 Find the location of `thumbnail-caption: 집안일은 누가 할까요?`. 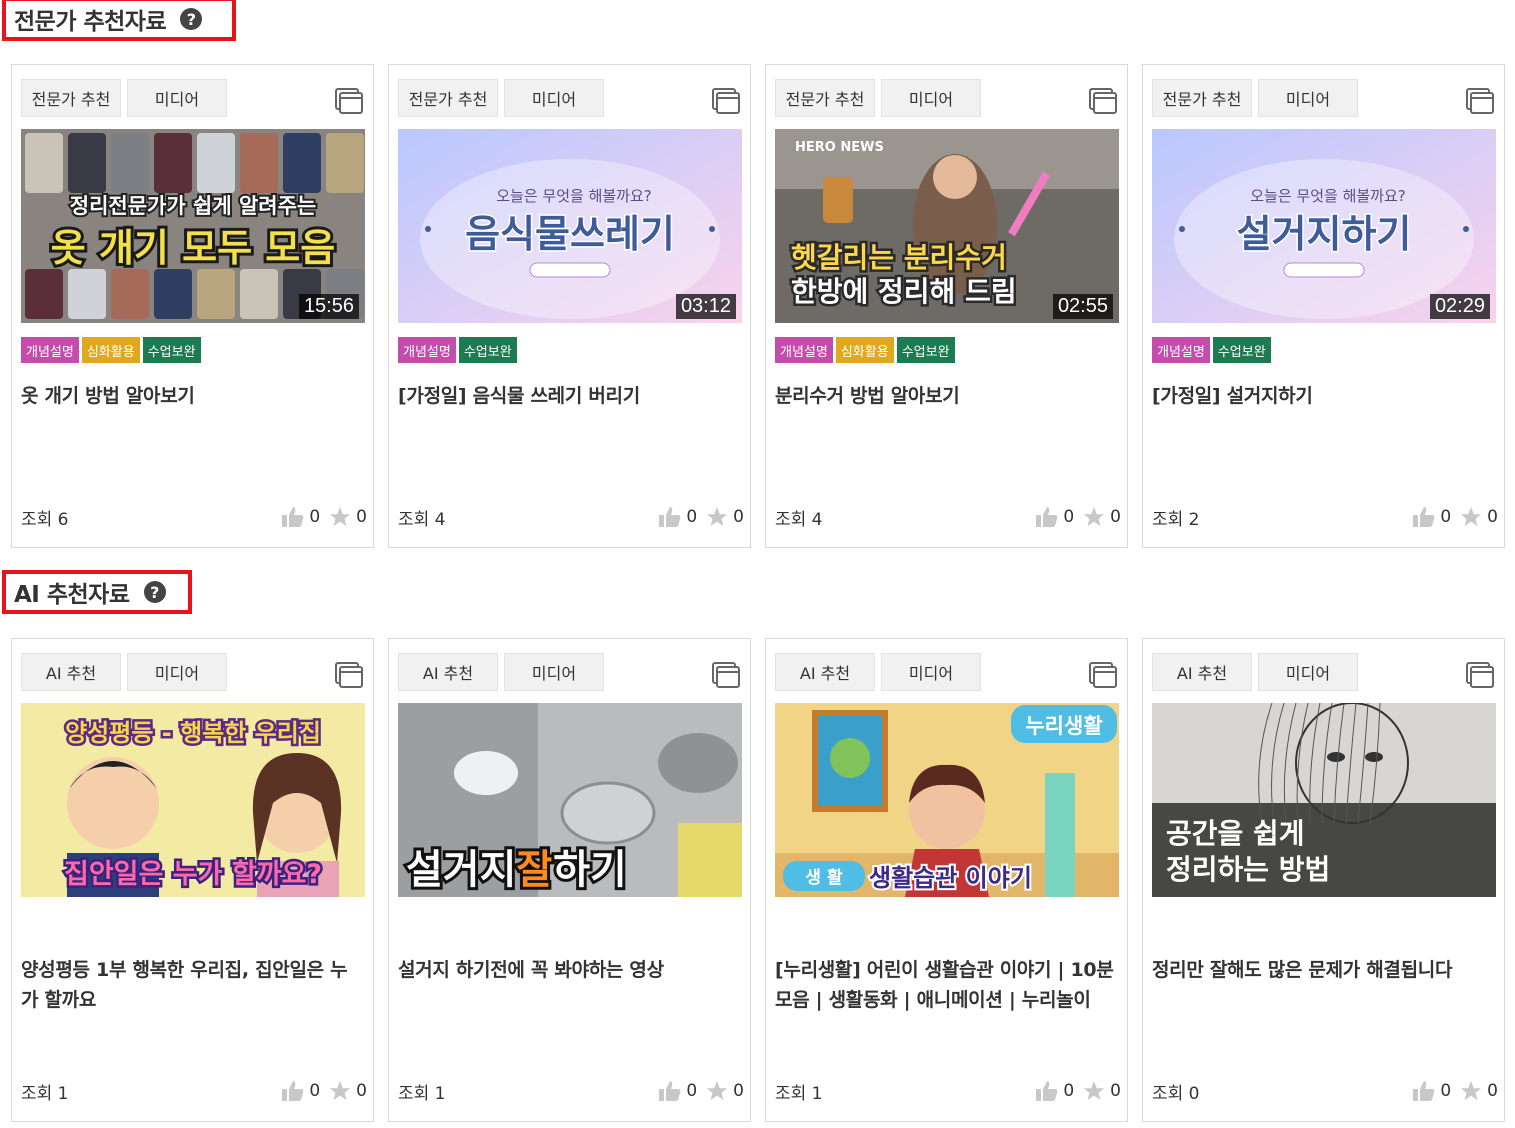

thumbnail-caption: 집안일은 누가 할까요? is located at coordinates (193, 874).